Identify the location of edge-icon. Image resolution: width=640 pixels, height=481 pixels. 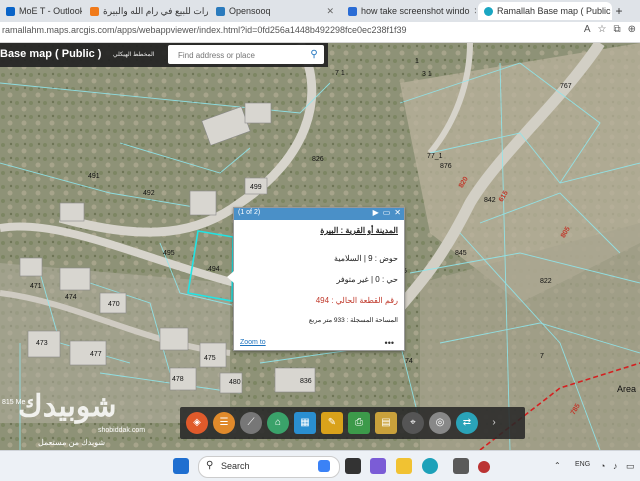
(430, 466).